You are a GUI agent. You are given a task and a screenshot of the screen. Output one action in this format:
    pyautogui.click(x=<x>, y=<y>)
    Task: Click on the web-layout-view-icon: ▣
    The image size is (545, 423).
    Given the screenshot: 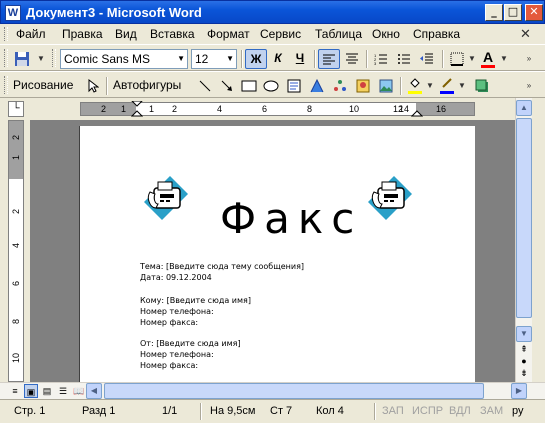 What is the action you would take?
    pyautogui.click(x=31, y=391)
    